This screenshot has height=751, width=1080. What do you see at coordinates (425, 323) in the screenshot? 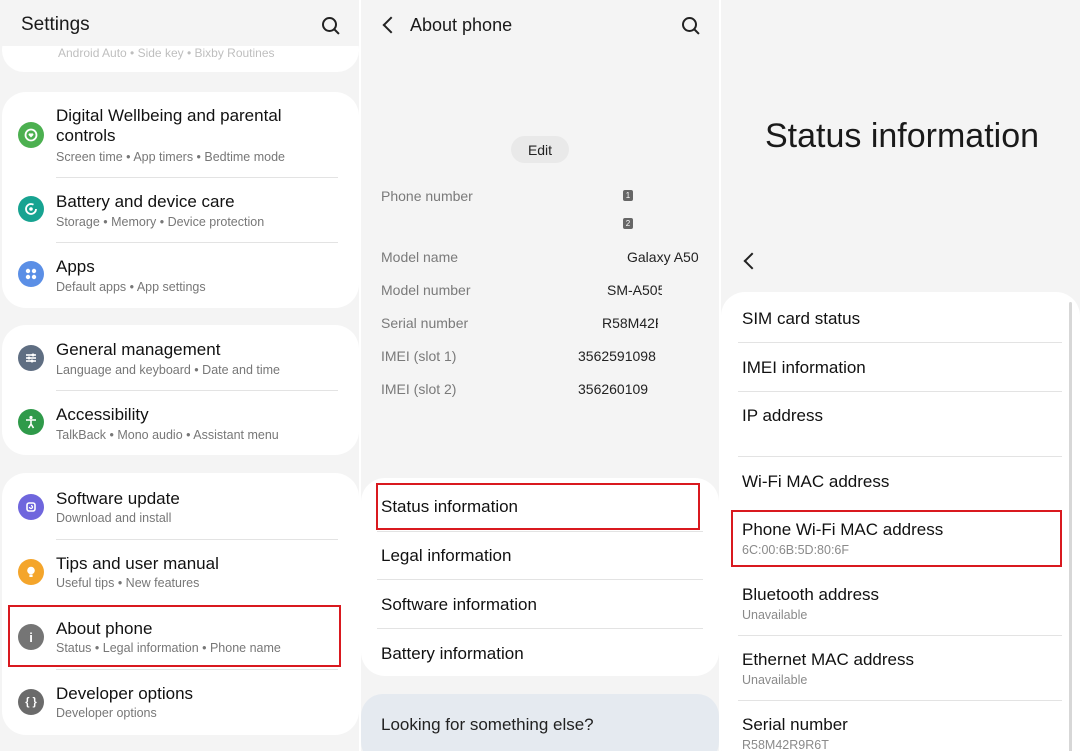
I see `serial-number-label: Serial number` at bounding box center [425, 323].